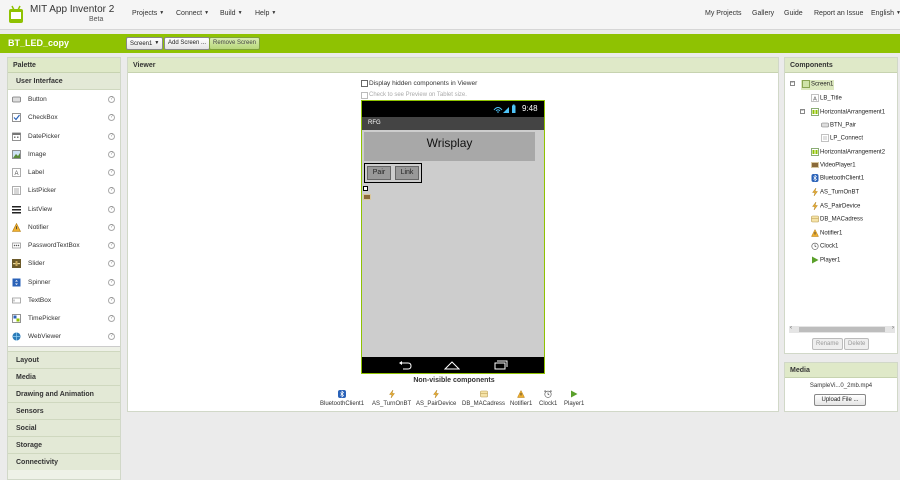  I want to click on horizontal-arrangement-1: Pair Link, so click(393, 173).